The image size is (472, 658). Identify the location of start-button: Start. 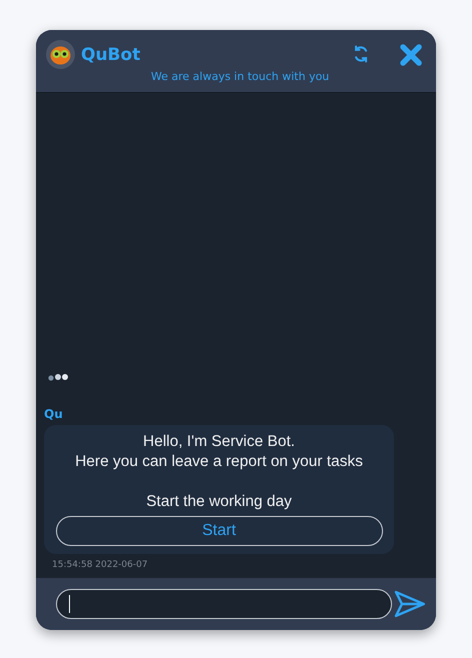
(219, 531).